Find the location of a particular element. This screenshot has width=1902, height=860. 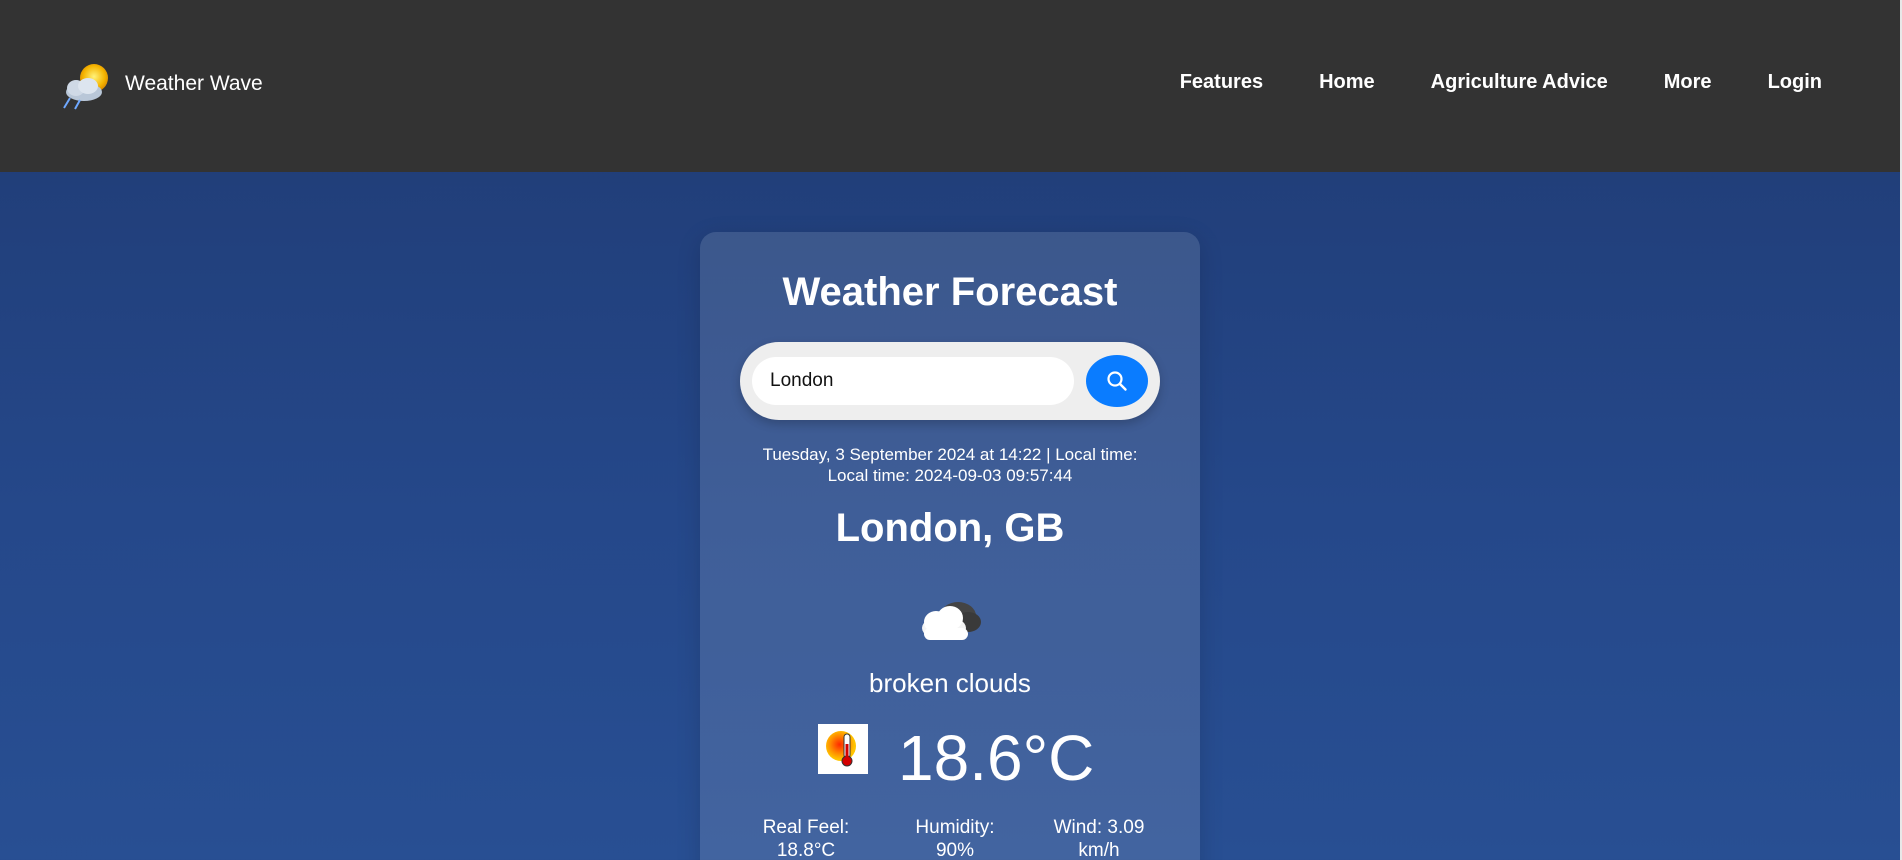

sun-cloud-icon is located at coordinates (85, 87).